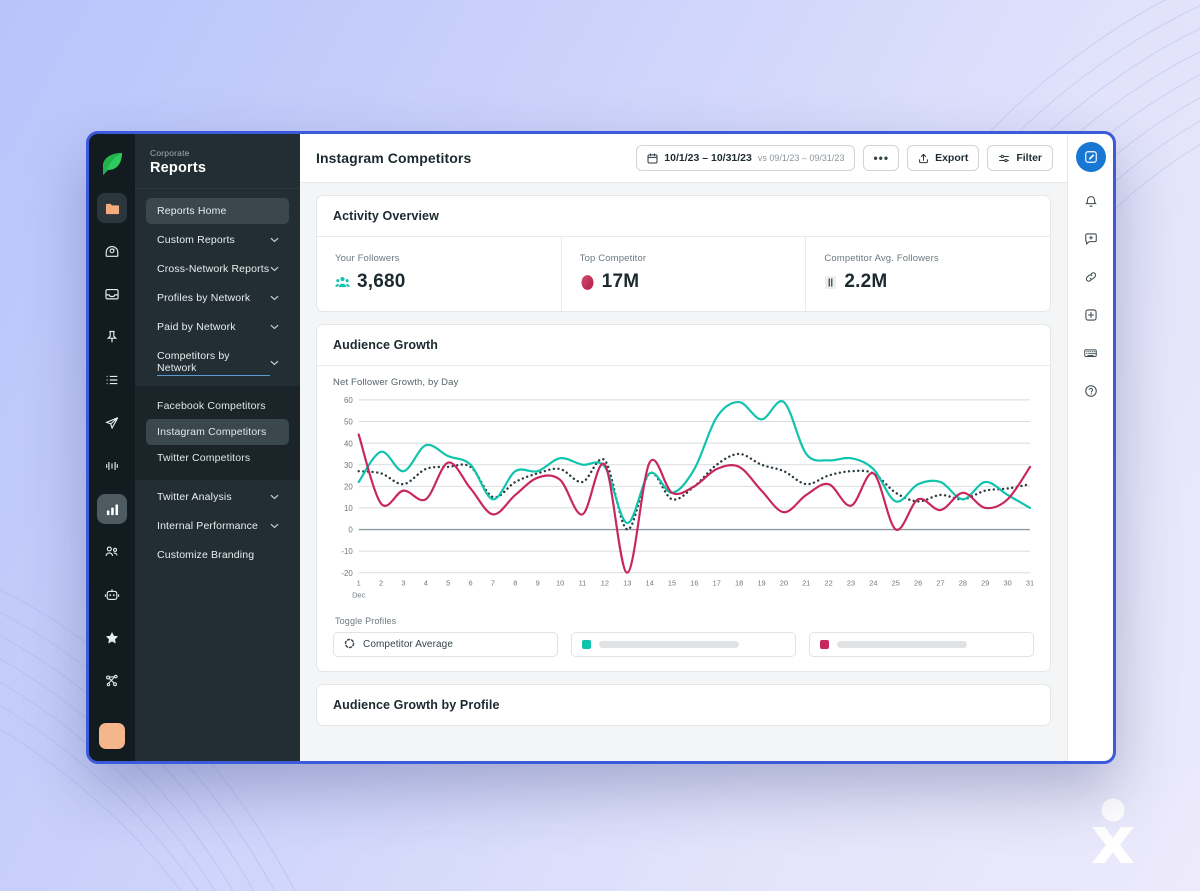 The height and width of the screenshot is (891, 1200). I want to click on sidebar-item-reviews, so click(112, 638).